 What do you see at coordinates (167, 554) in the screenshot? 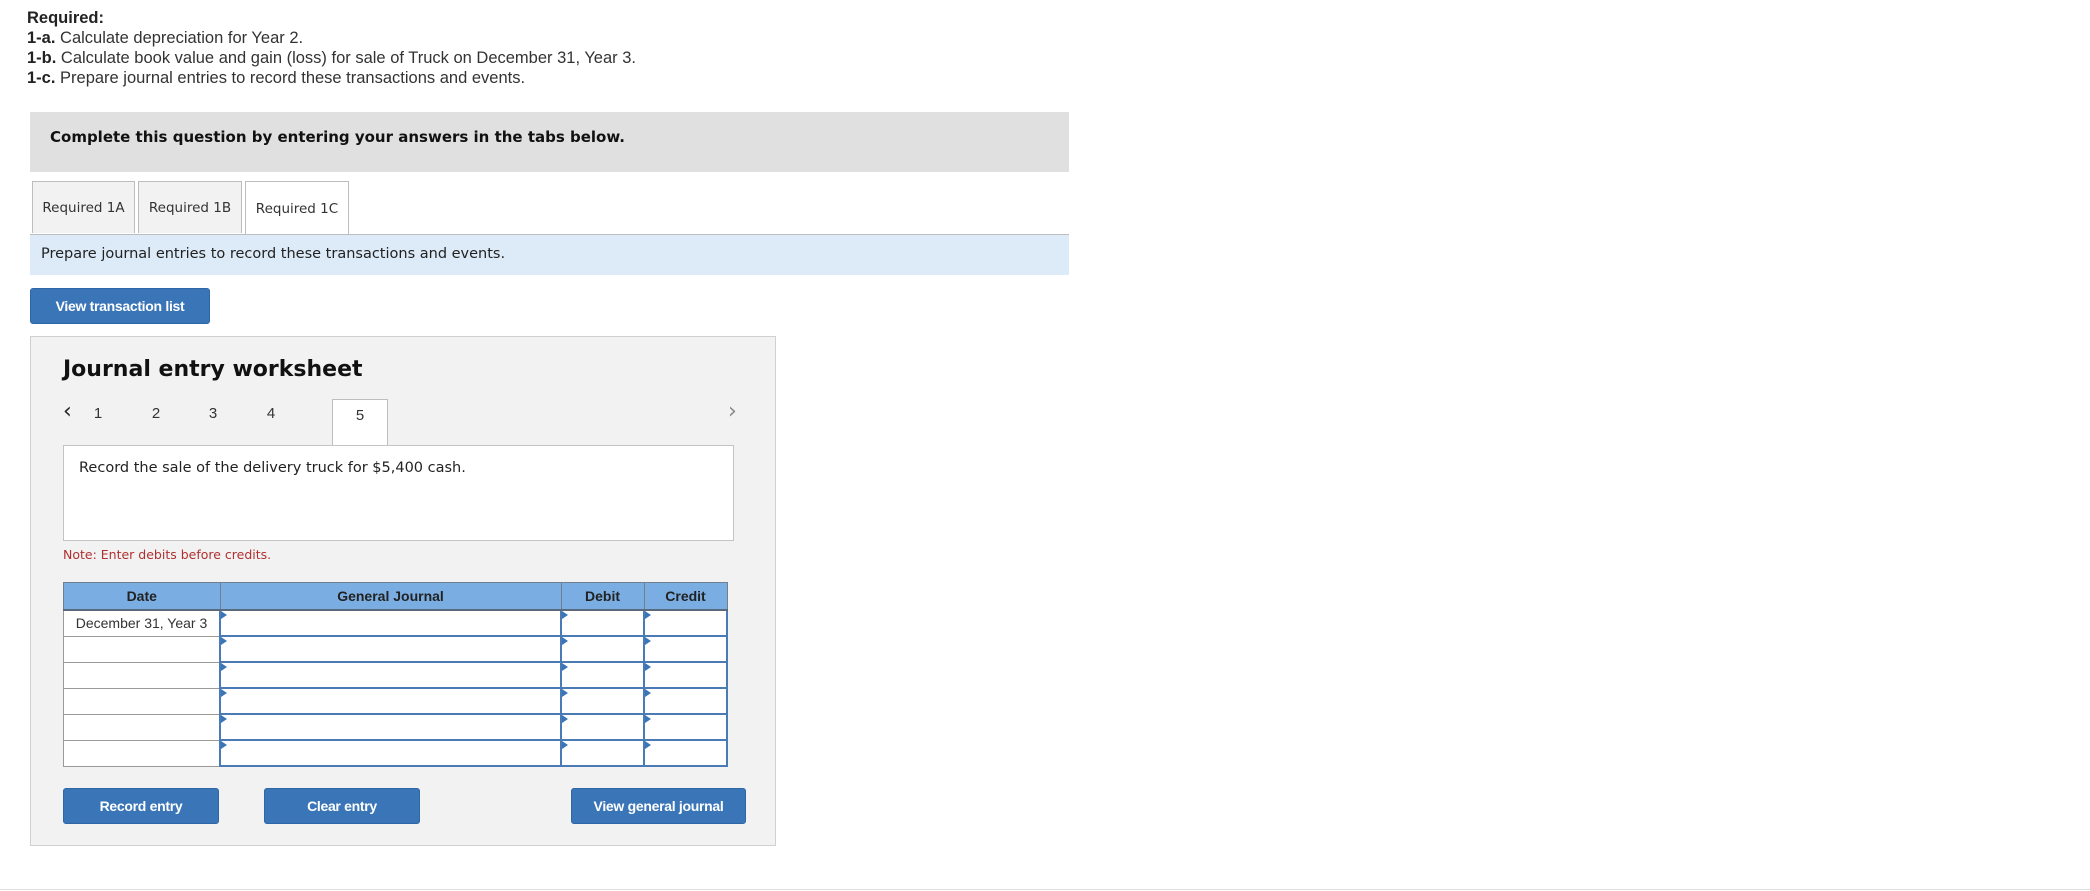
I see `debits-note: Note: Enter debits before credits.` at bounding box center [167, 554].